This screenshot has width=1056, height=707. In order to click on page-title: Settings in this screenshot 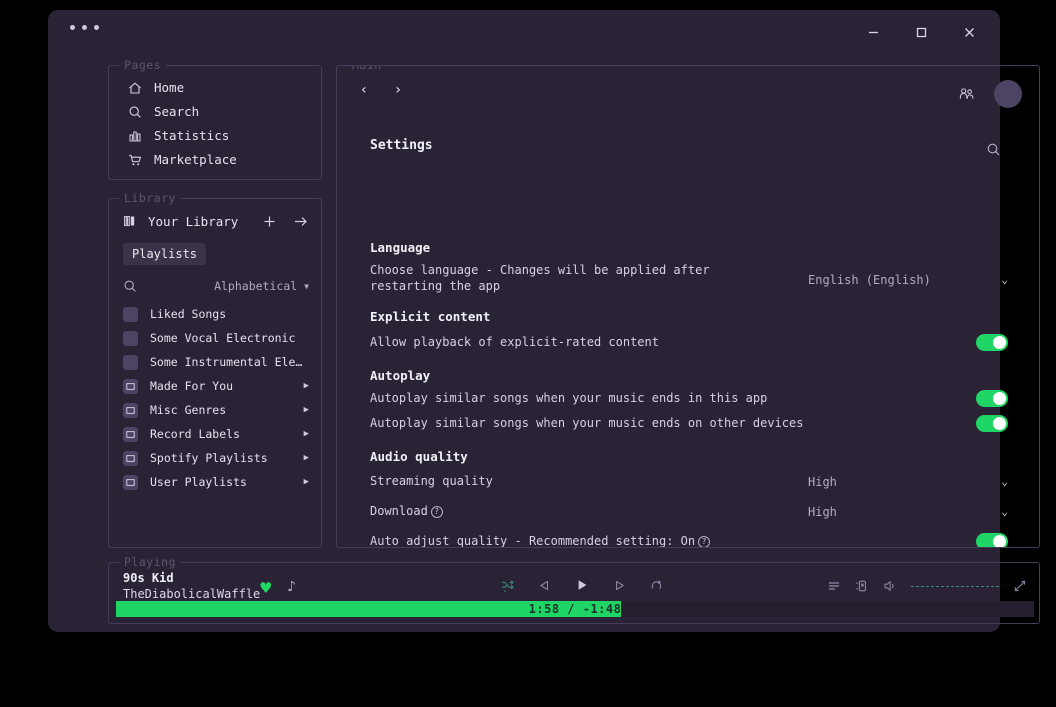, I will do `click(401, 145)`.